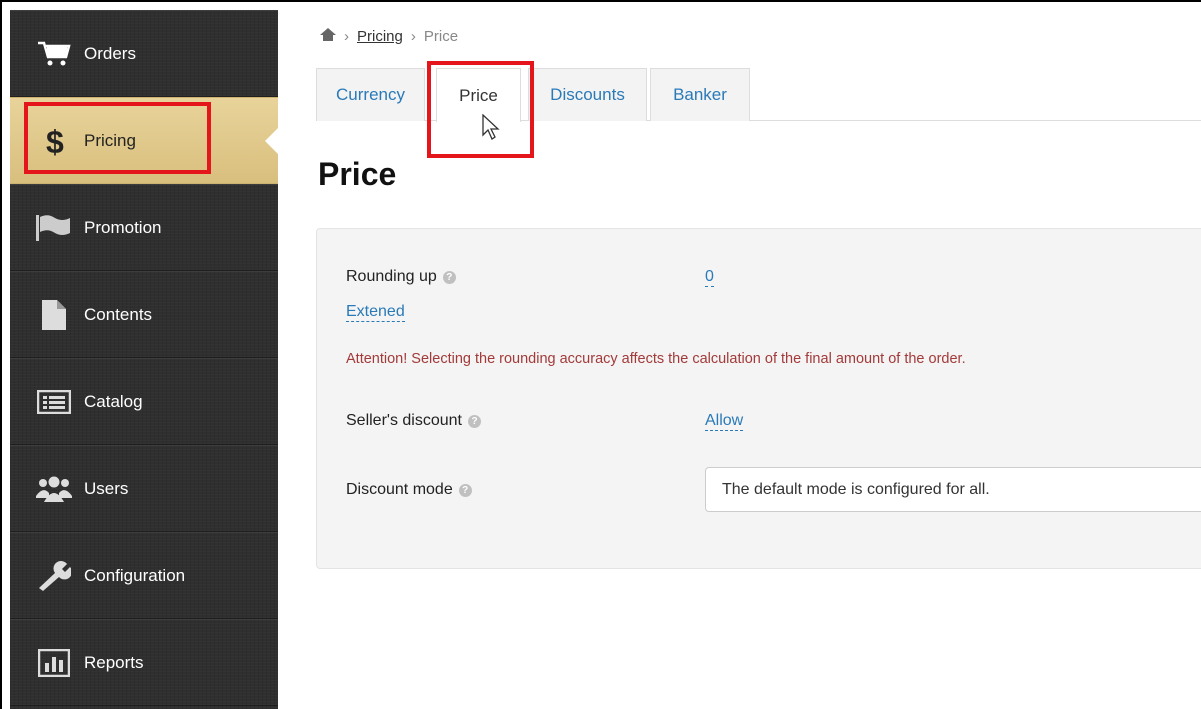 This screenshot has width=1201, height=709. What do you see at coordinates (144, 488) in the screenshot?
I see `sidebar-item-users: Users` at bounding box center [144, 488].